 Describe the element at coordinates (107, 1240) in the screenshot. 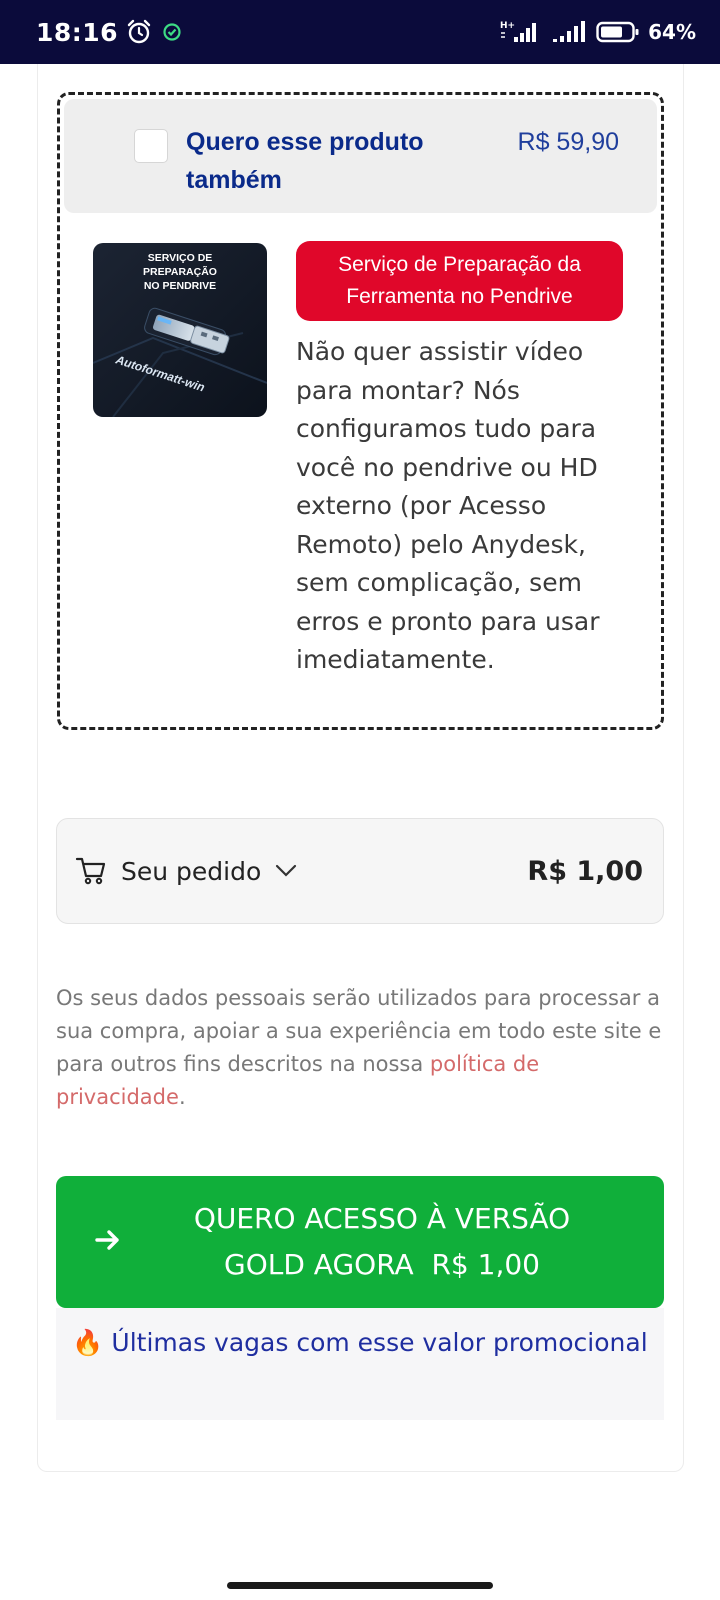

I see `arrow-right-icon` at that location.